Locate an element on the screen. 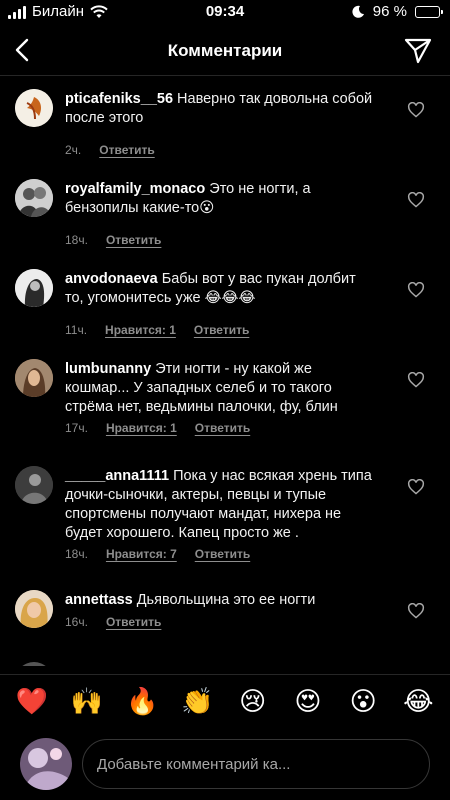  current-user-avatar is located at coordinates (46, 764).